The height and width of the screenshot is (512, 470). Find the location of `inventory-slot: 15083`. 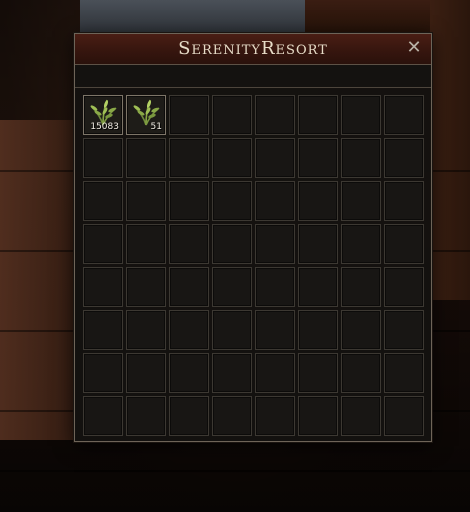

inventory-slot: 15083 is located at coordinates (103, 115).